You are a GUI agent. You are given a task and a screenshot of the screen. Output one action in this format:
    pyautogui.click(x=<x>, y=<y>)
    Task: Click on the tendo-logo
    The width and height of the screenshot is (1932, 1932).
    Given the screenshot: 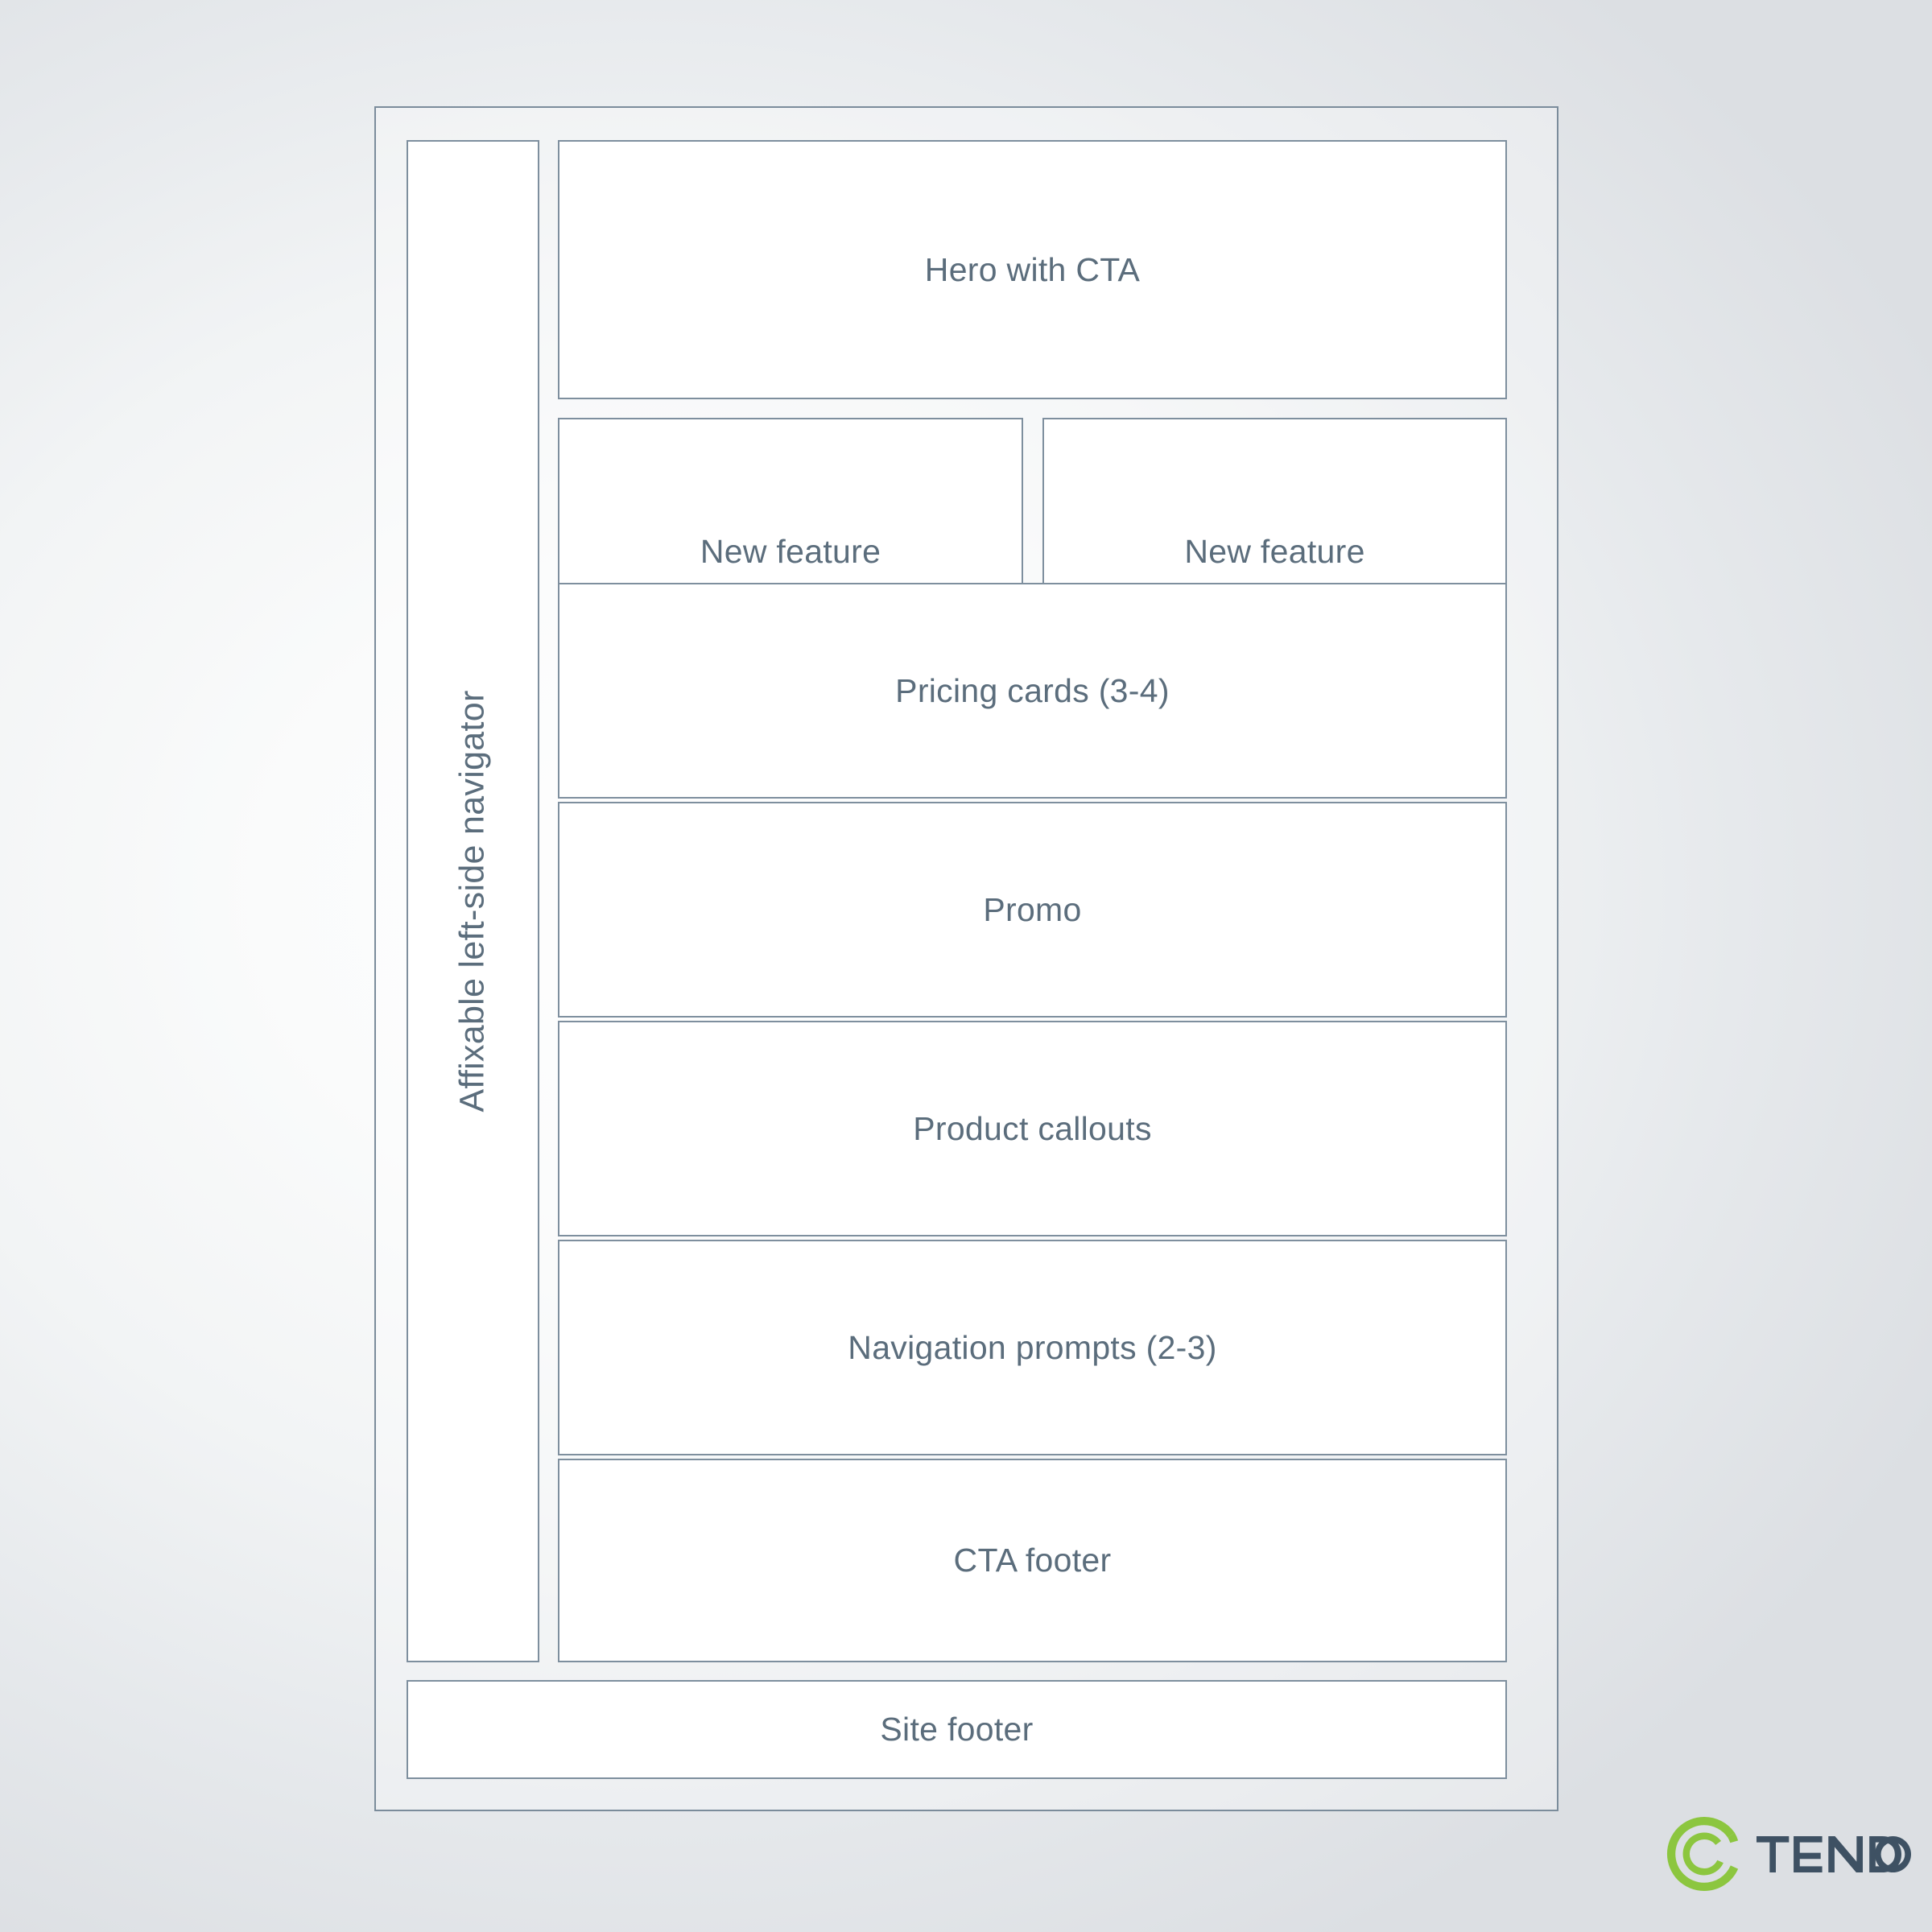 What is the action you would take?
    pyautogui.click(x=1788, y=1854)
    